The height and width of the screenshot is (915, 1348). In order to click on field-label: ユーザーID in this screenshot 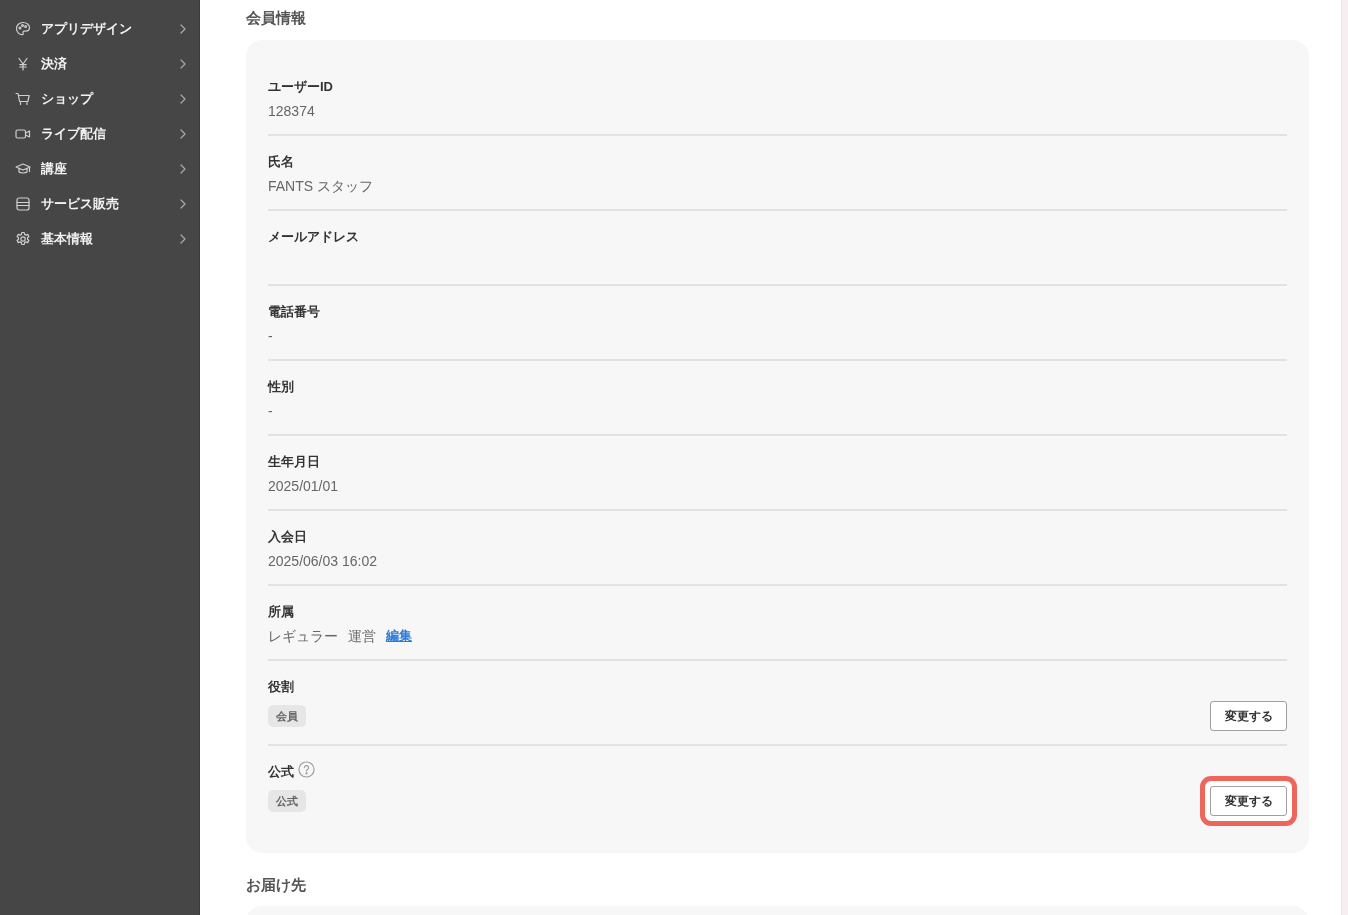, I will do `click(300, 87)`.